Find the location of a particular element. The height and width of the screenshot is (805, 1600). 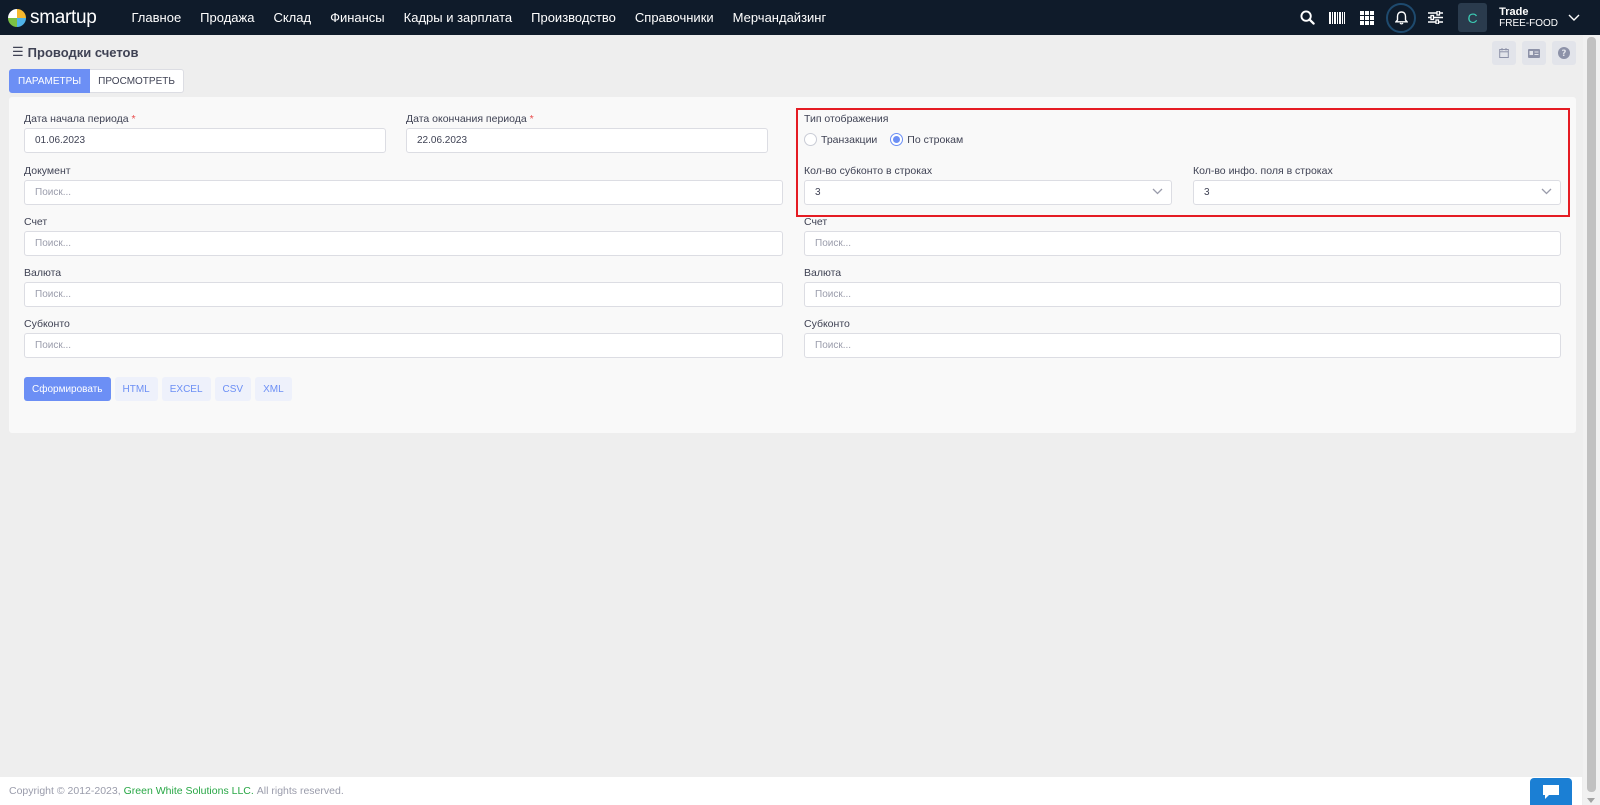

calendar-button is located at coordinates (1504, 53).